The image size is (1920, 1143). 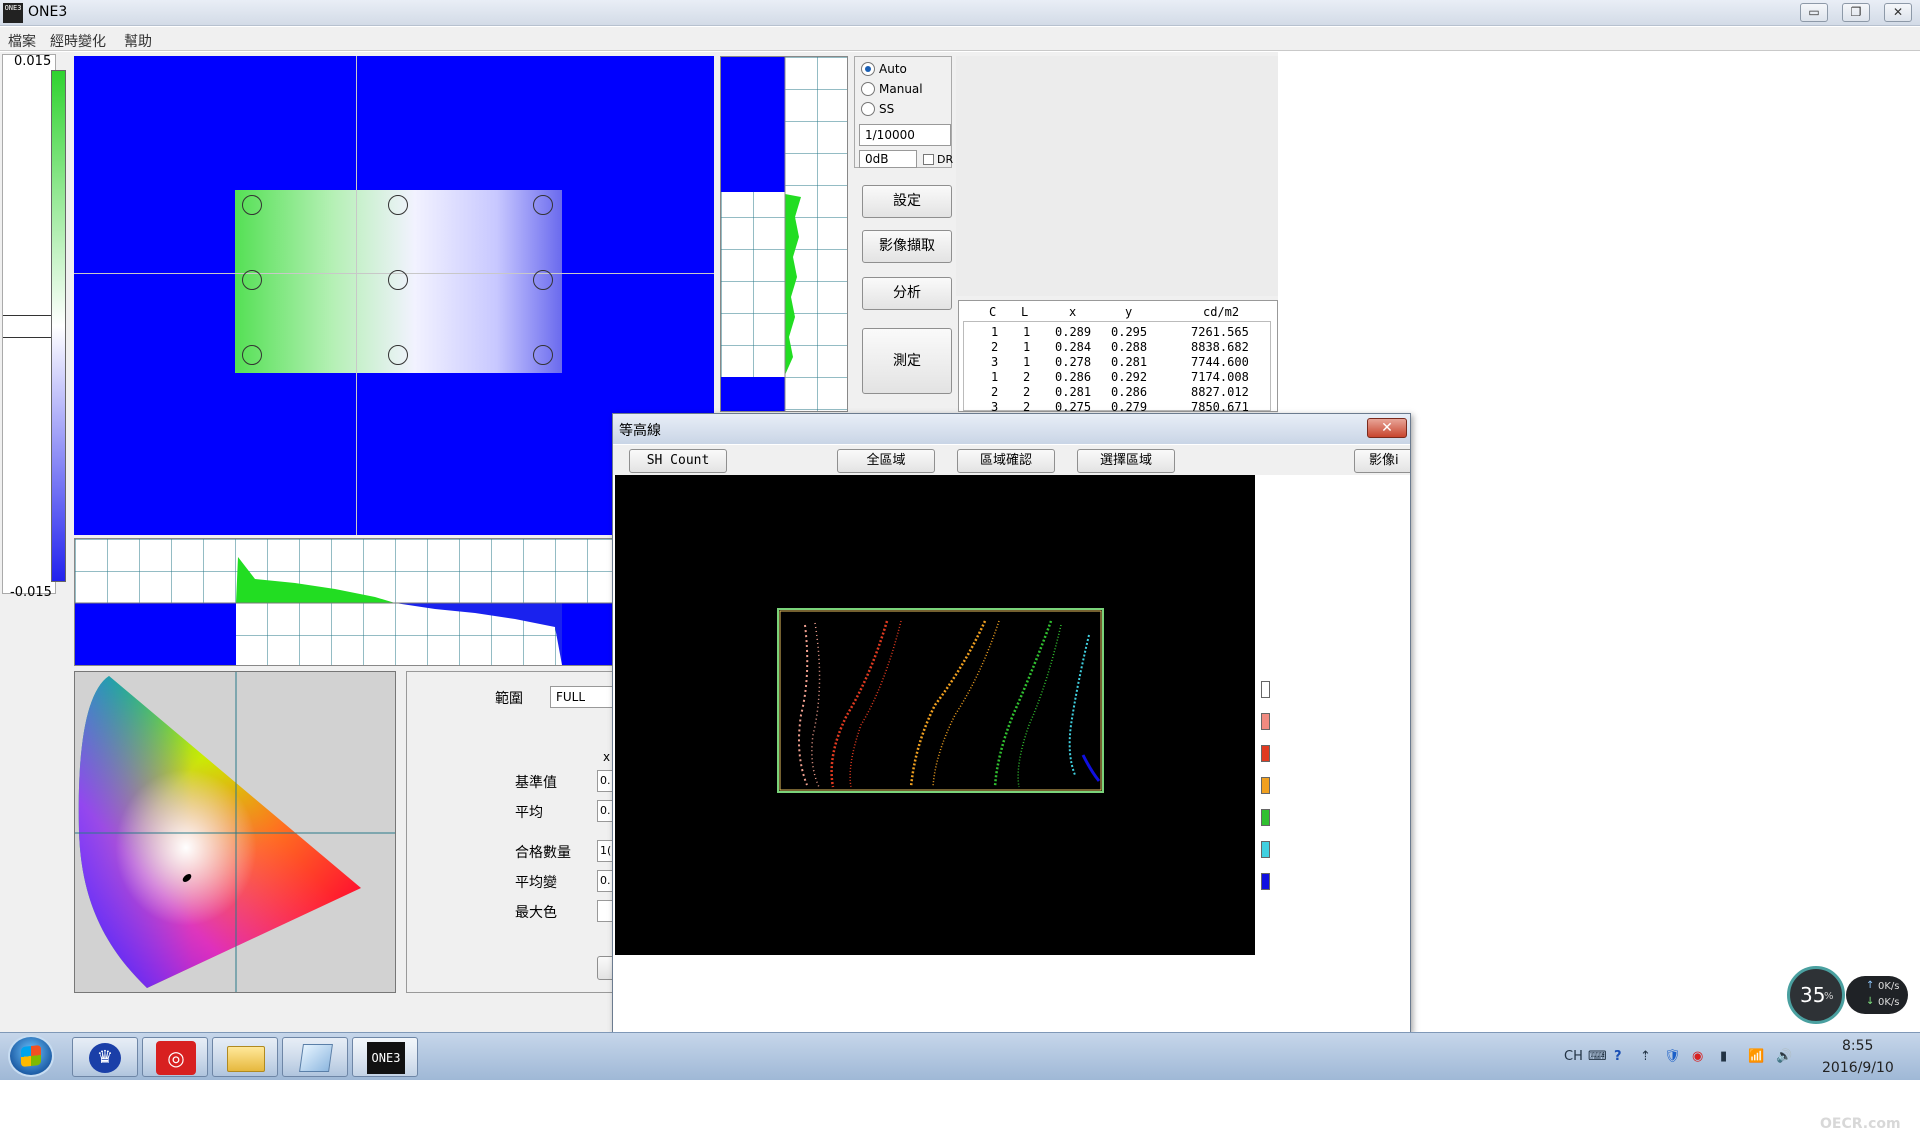 I want to click on minimize-button: ▭, so click(x=1814, y=12).